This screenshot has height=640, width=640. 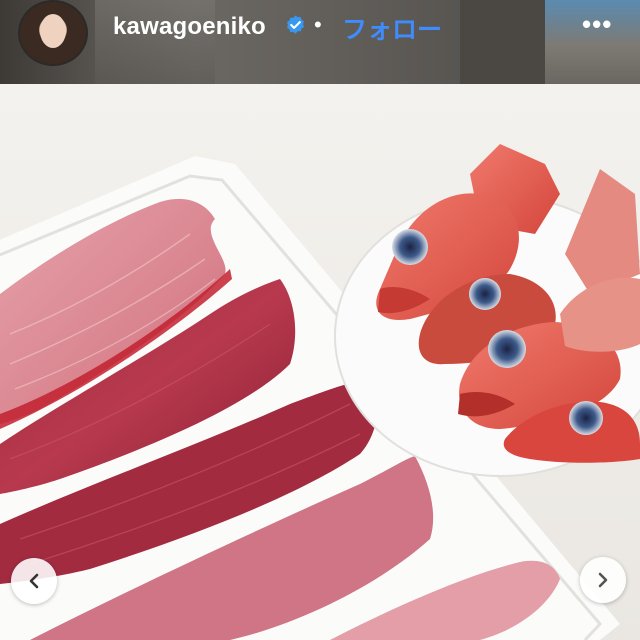 What do you see at coordinates (189, 27) in the screenshot?
I see `username: kawagoeniko` at bounding box center [189, 27].